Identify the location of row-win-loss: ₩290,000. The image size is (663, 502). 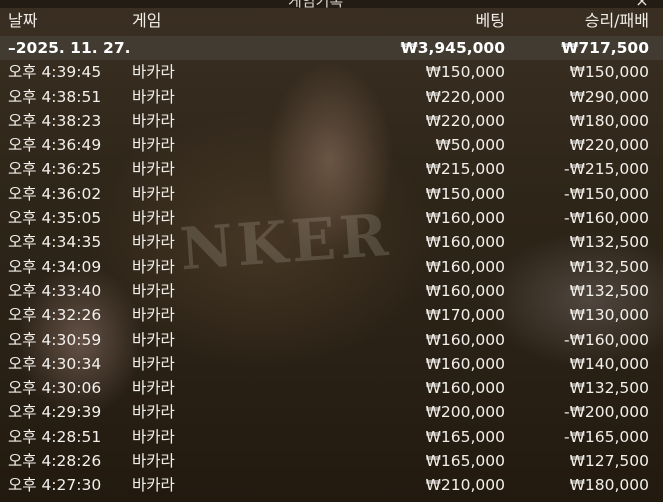
(609, 96).